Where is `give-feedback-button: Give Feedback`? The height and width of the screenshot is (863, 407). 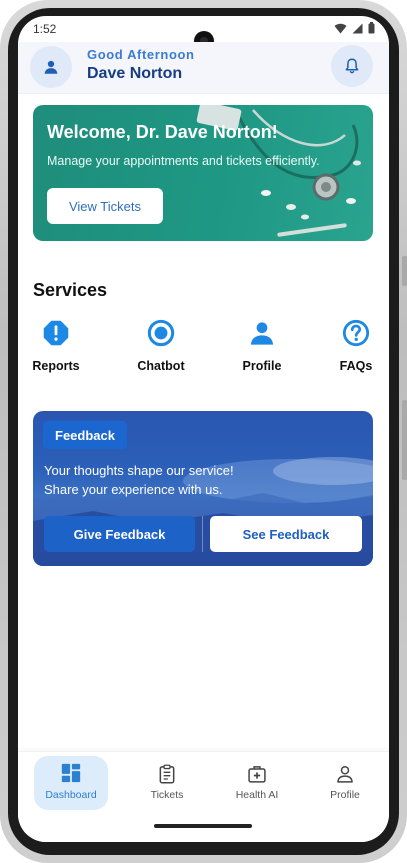 give-feedback-button: Give Feedback is located at coordinates (119, 534).